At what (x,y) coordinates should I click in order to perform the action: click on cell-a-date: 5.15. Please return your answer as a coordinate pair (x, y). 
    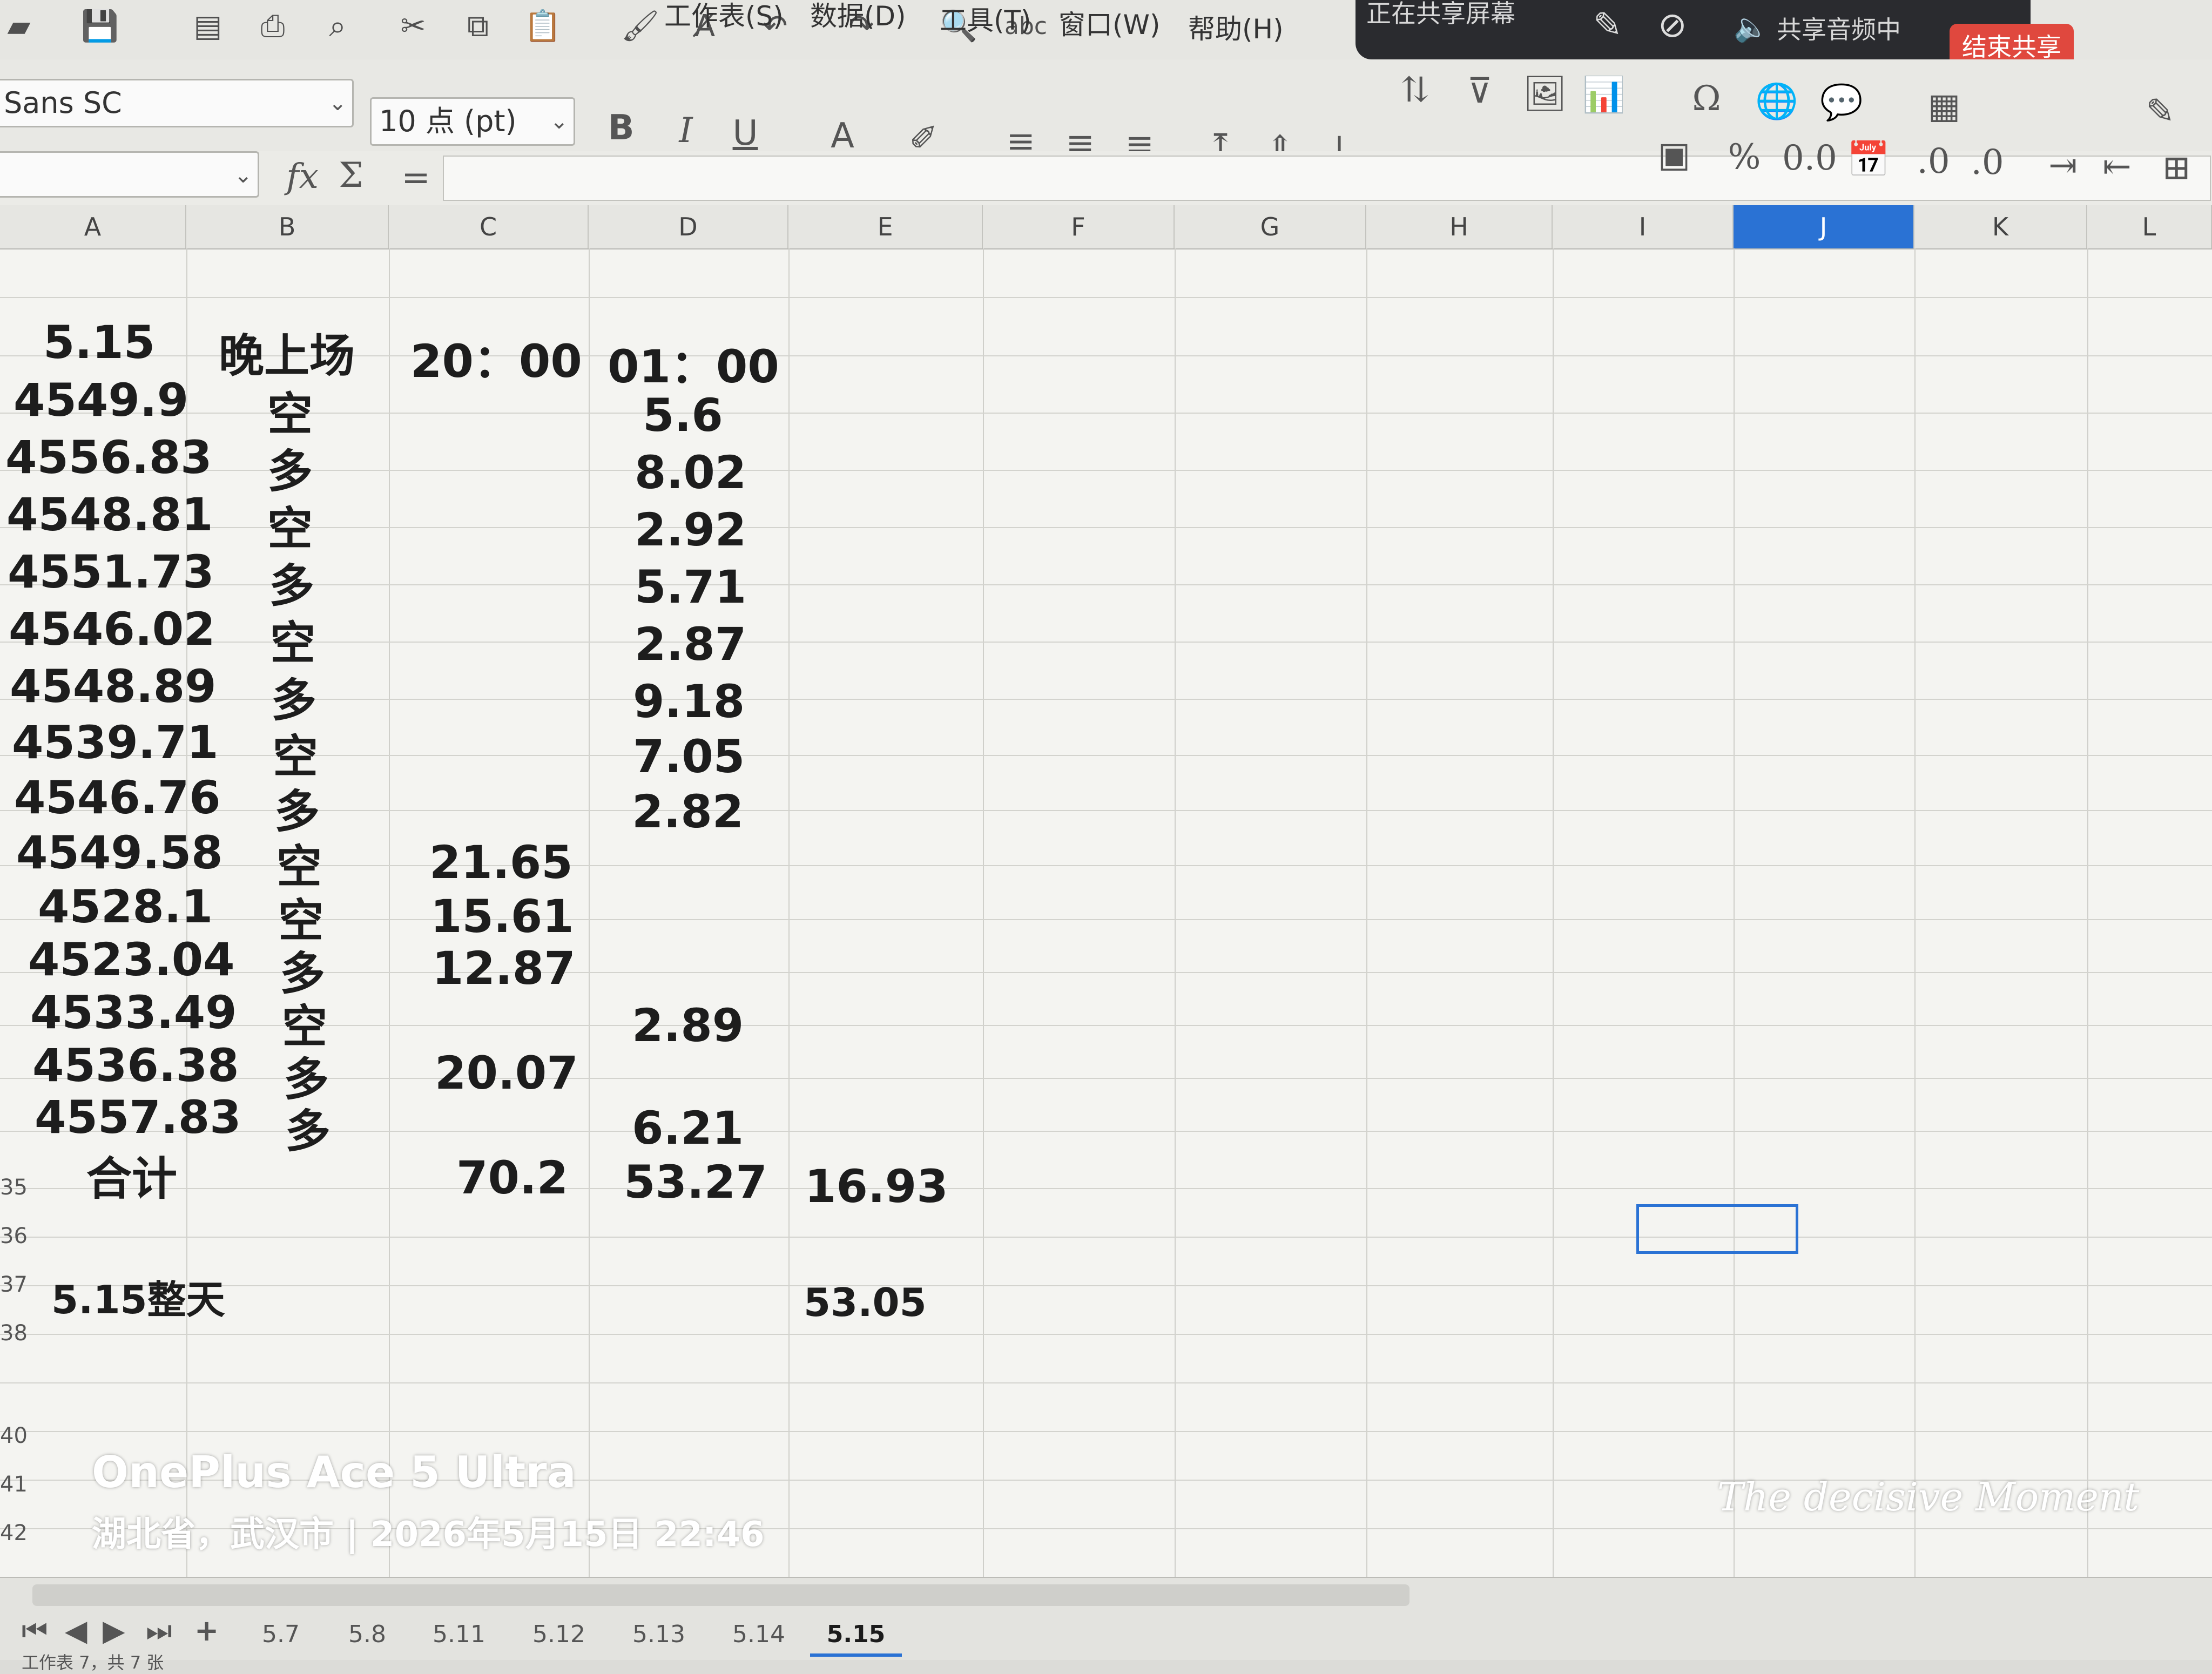
    Looking at the image, I should click on (99, 342).